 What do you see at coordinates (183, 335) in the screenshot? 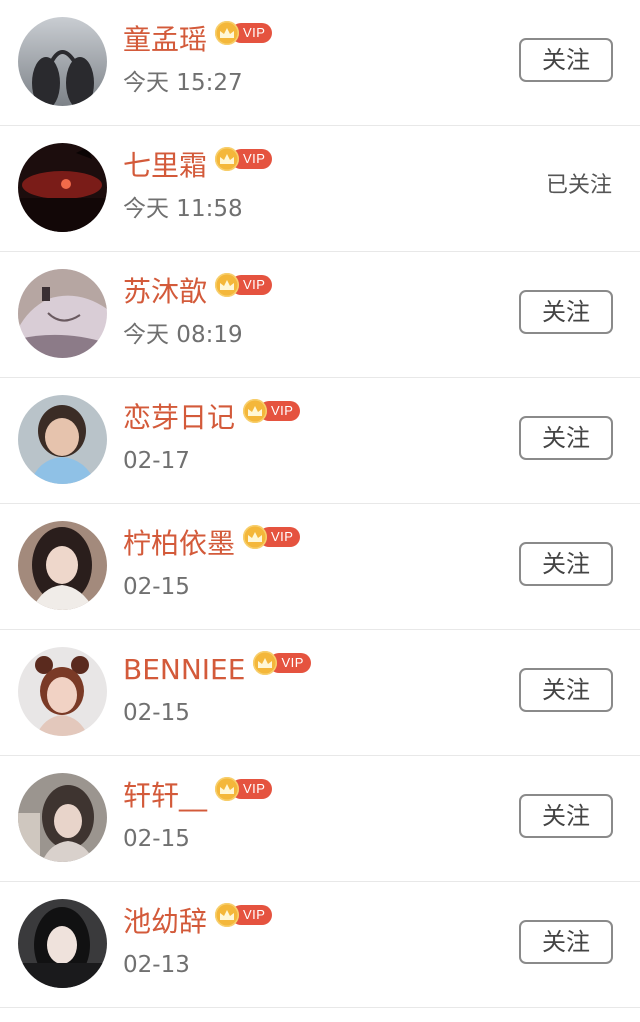
I see `timestamp: 今天 08:19` at bounding box center [183, 335].